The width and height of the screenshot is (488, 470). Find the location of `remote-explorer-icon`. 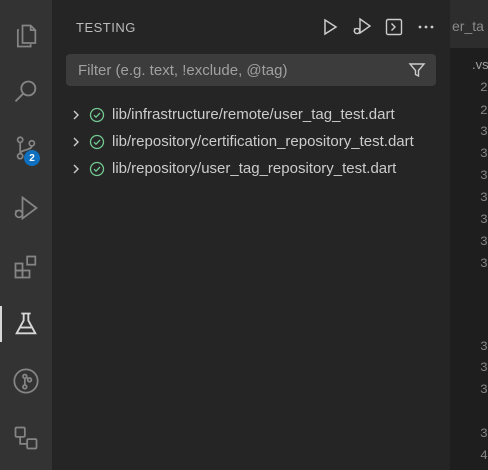

remote-explorer-icon is located at coordinates (26, 438).